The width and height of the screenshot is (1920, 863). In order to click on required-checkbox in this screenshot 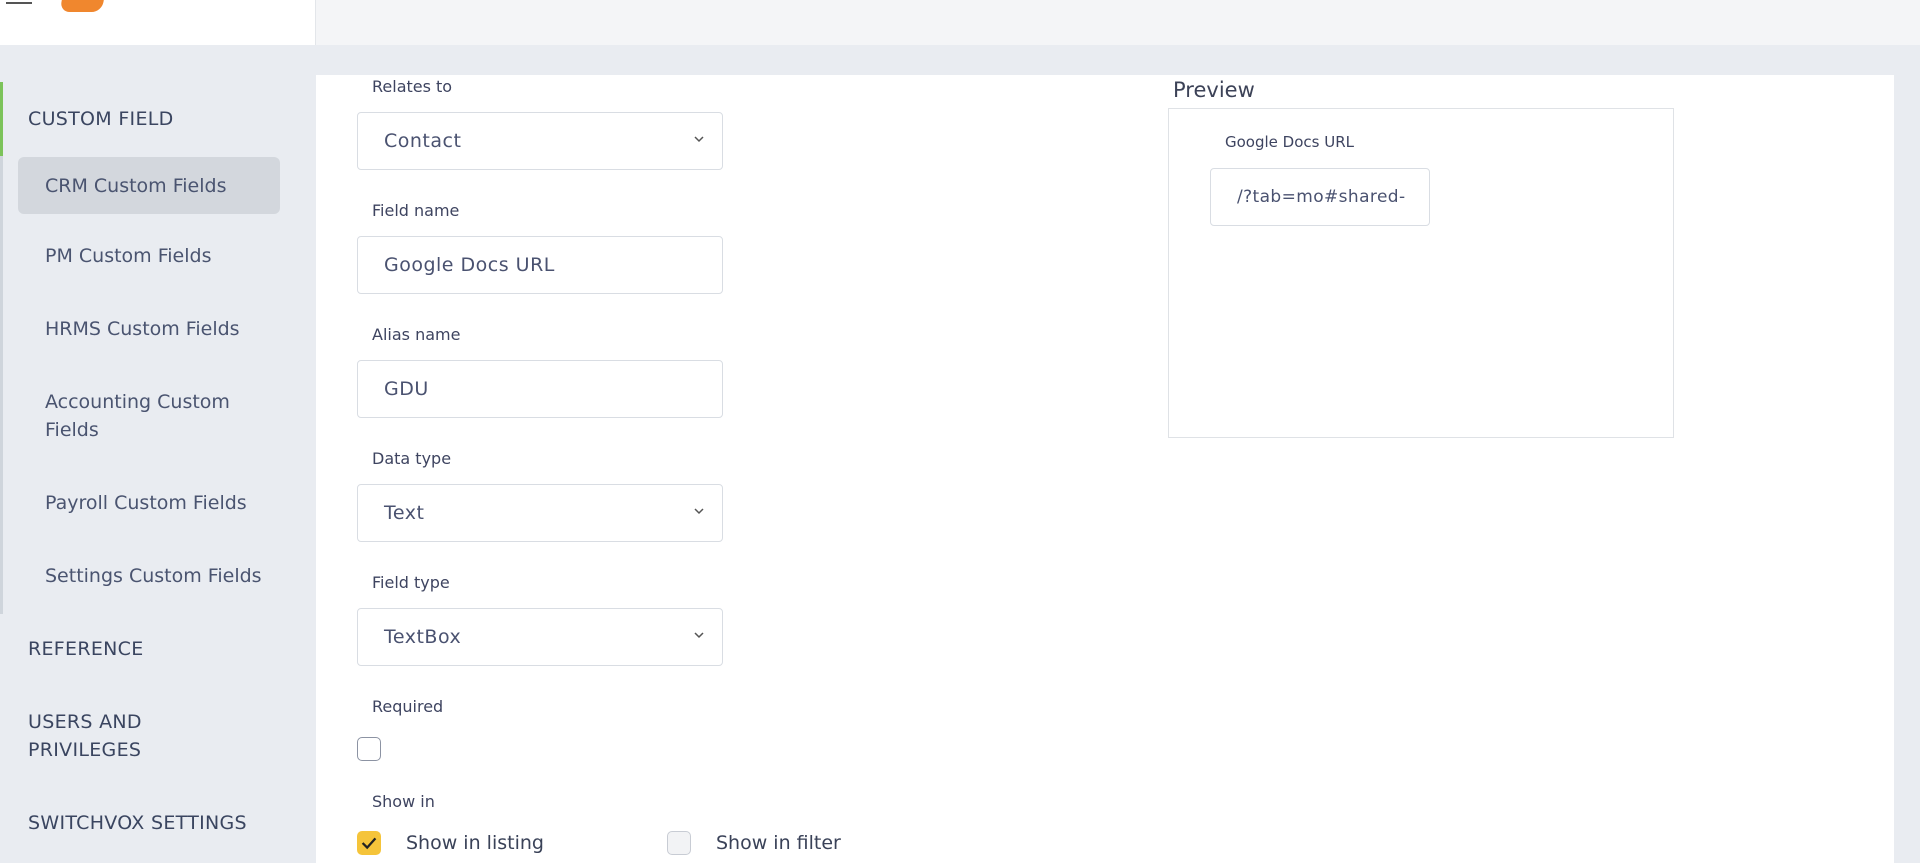, I will do `click(369, 749)`.